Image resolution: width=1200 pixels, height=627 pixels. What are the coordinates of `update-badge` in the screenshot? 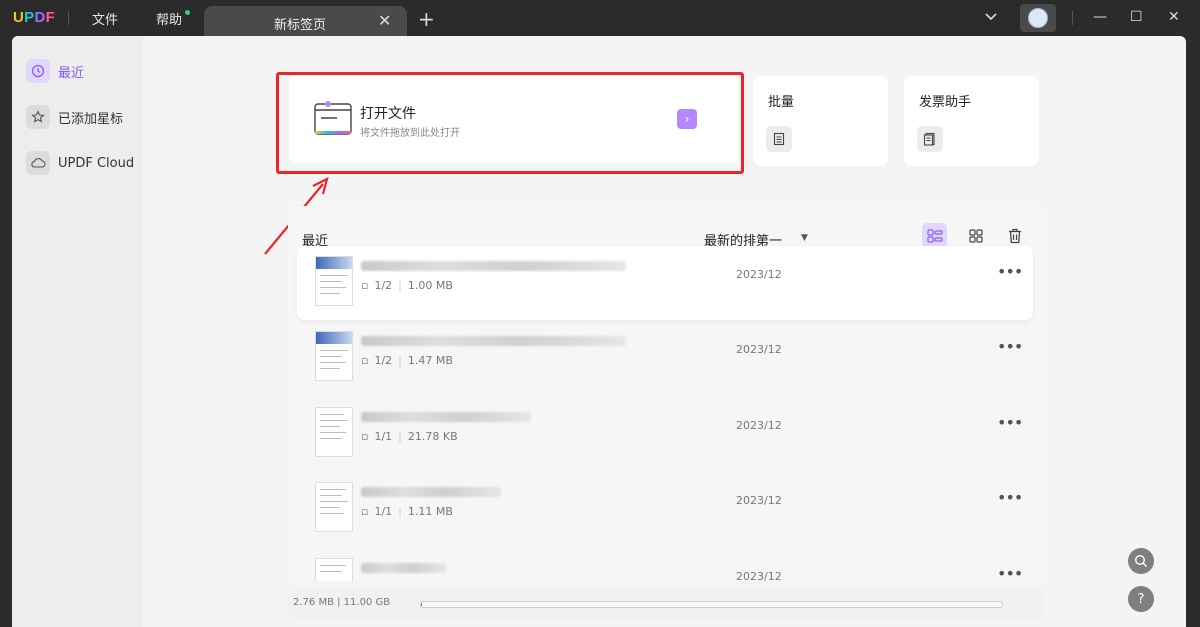 It's located at (187, 12).